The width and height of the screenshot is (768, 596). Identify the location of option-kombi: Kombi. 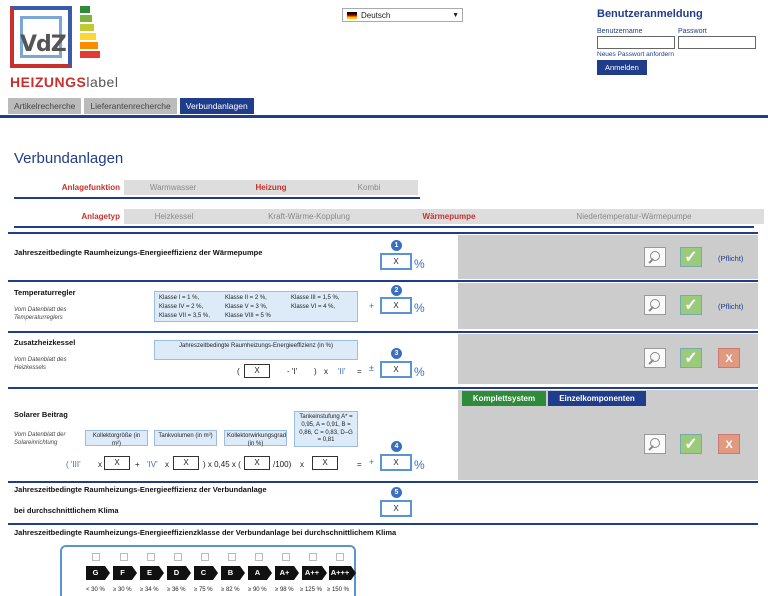
(369, 187).